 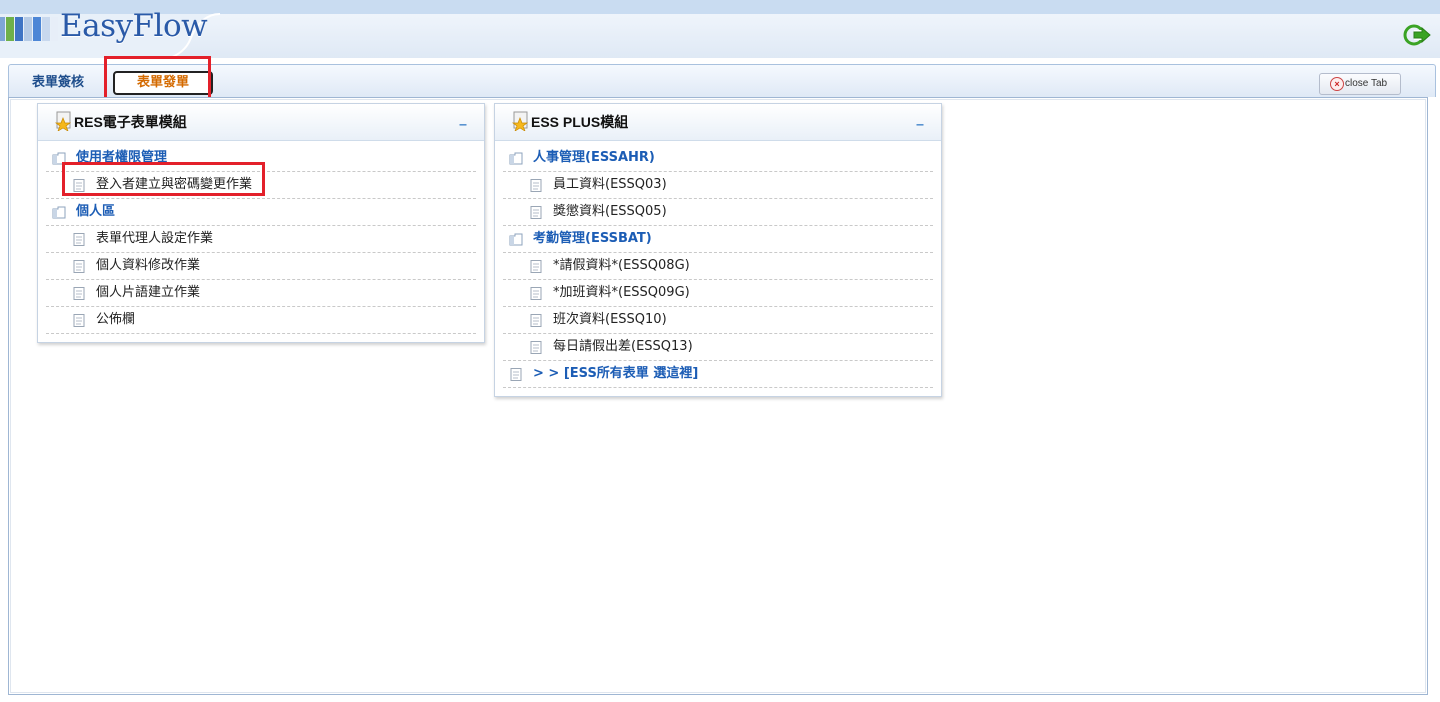 What do you see at coordinates (610, 184) in the screenshot?
I see `item-label: 員工資料(ESSQ03)` at bounding box center [610, 184].